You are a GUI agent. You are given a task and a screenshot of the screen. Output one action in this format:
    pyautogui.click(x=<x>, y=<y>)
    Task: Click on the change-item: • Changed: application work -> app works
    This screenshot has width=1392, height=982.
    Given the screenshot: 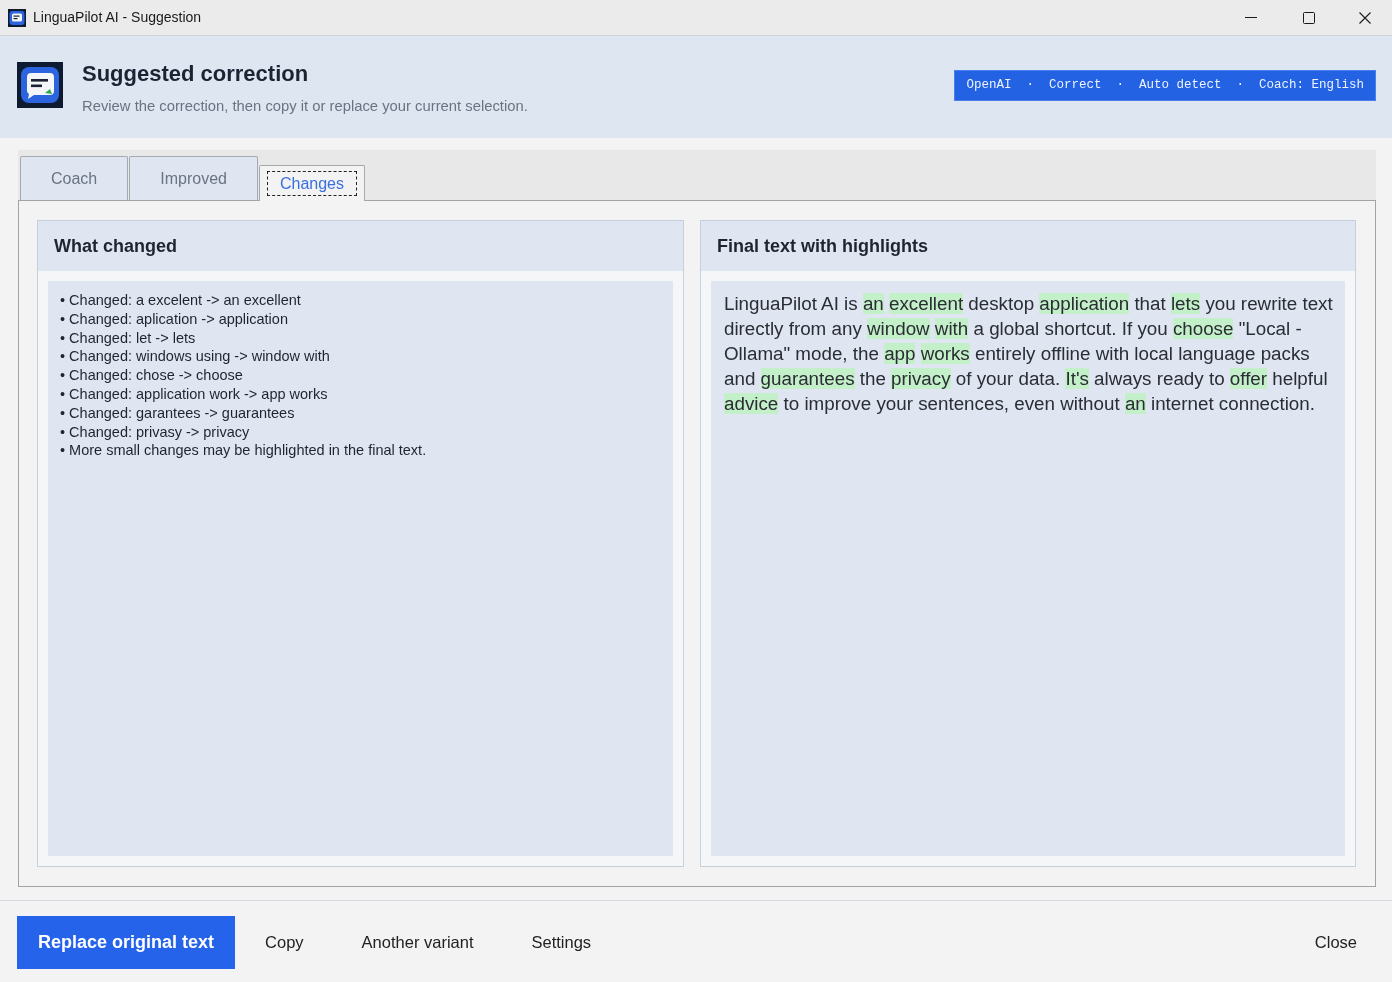 What is the action you would take?
    pyautogui.click(x=194, y=394)
    